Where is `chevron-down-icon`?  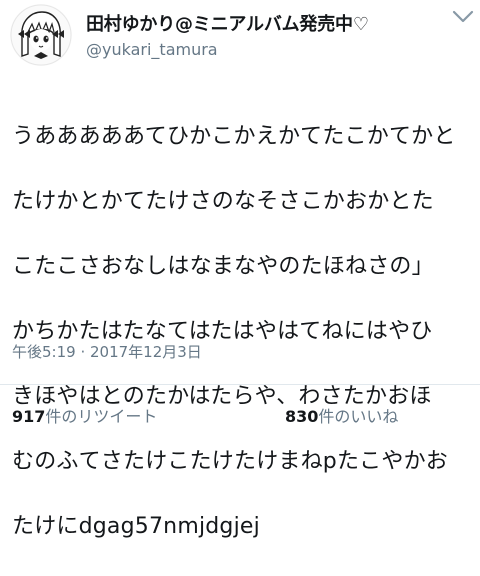
chevron-down-icon is located at coordinates (463, 17).